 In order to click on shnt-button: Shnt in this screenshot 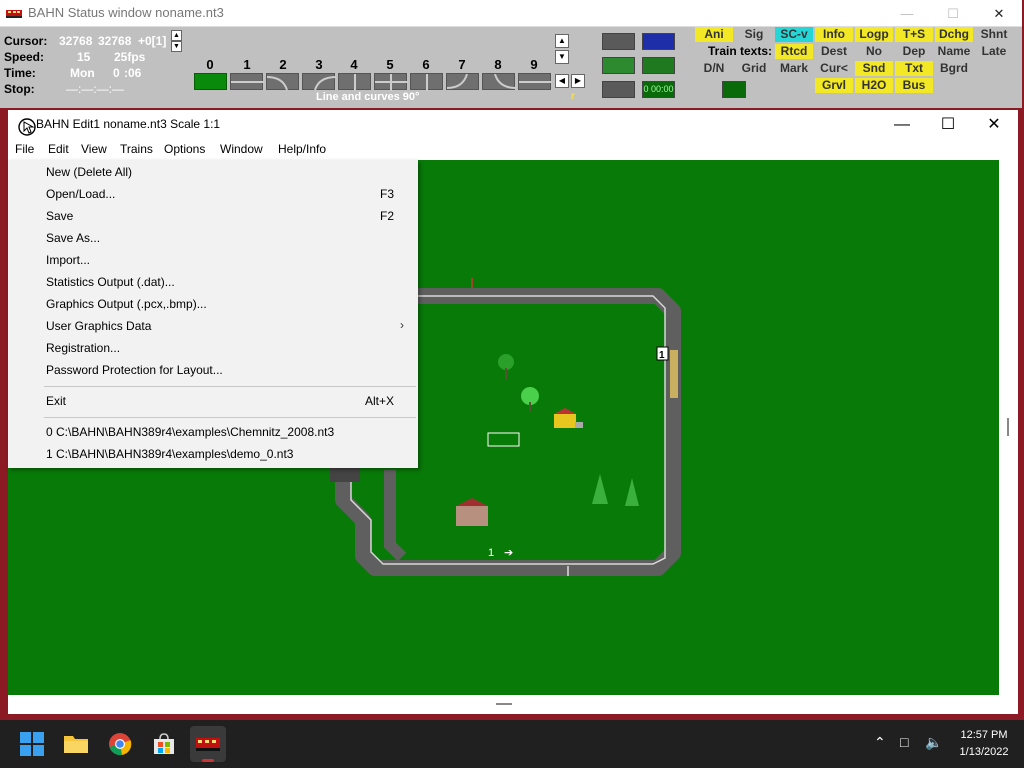, I will do `click(994, 34)`.